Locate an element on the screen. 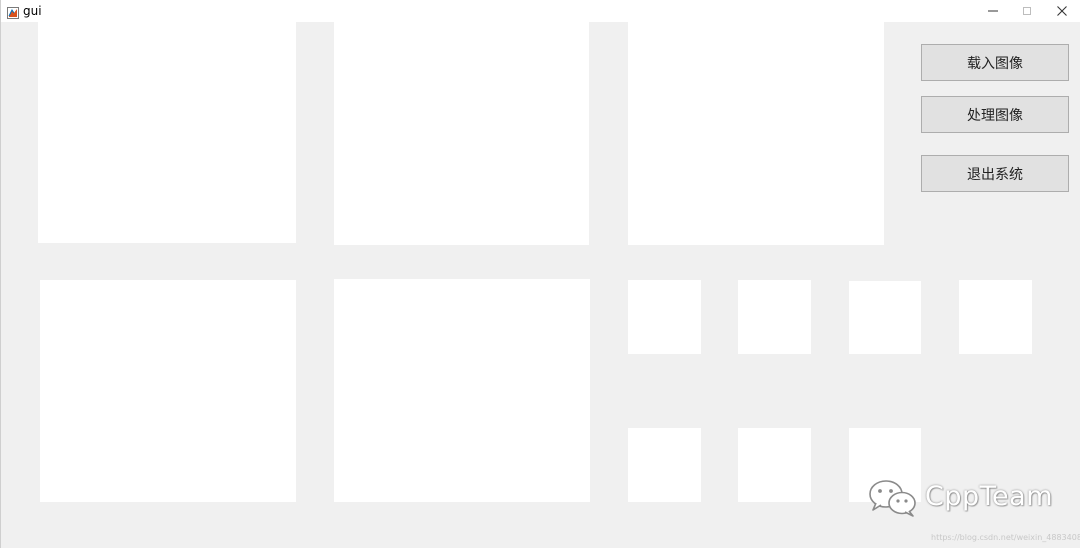 The width and height of the screenshot is (1080, 548). process-image-button: 处理图像 is located at coordinates (995, 114).